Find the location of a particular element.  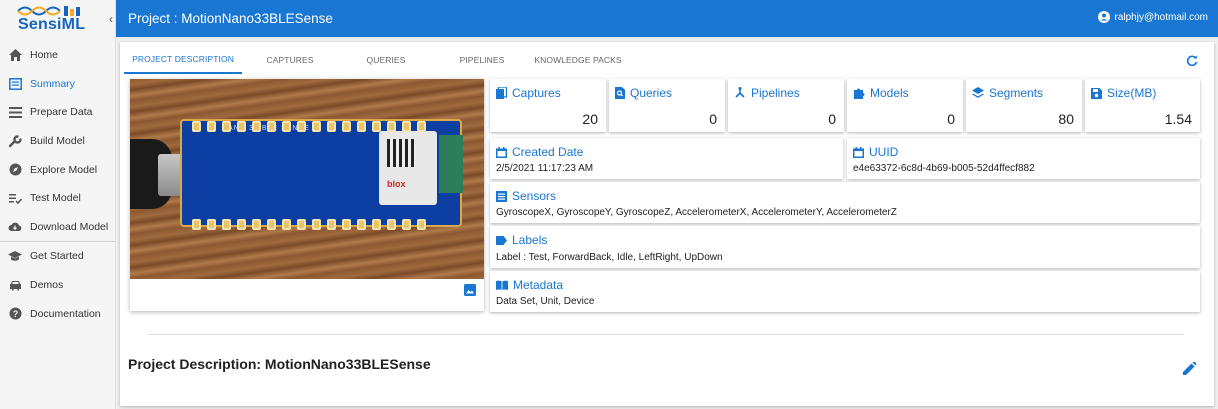

pipeline-icon is located at coordinates (740, 92).